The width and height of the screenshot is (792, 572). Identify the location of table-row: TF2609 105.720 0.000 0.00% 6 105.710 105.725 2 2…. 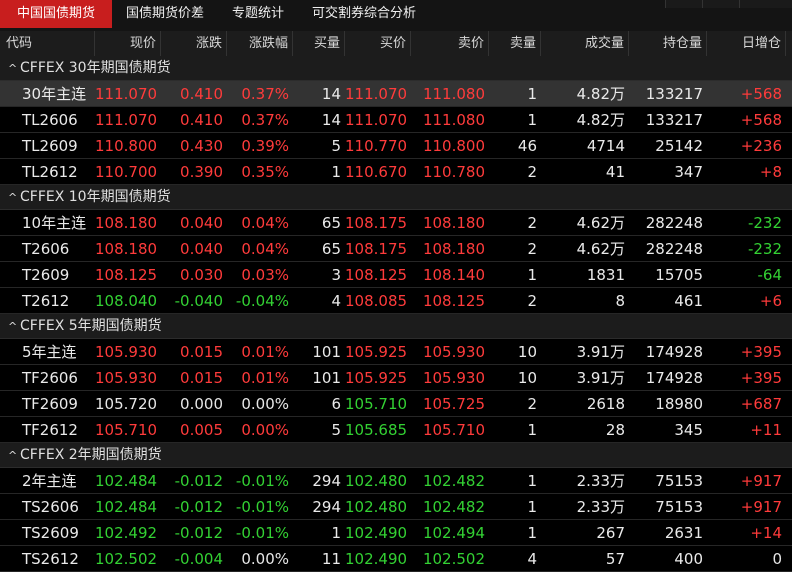
(396, 404).